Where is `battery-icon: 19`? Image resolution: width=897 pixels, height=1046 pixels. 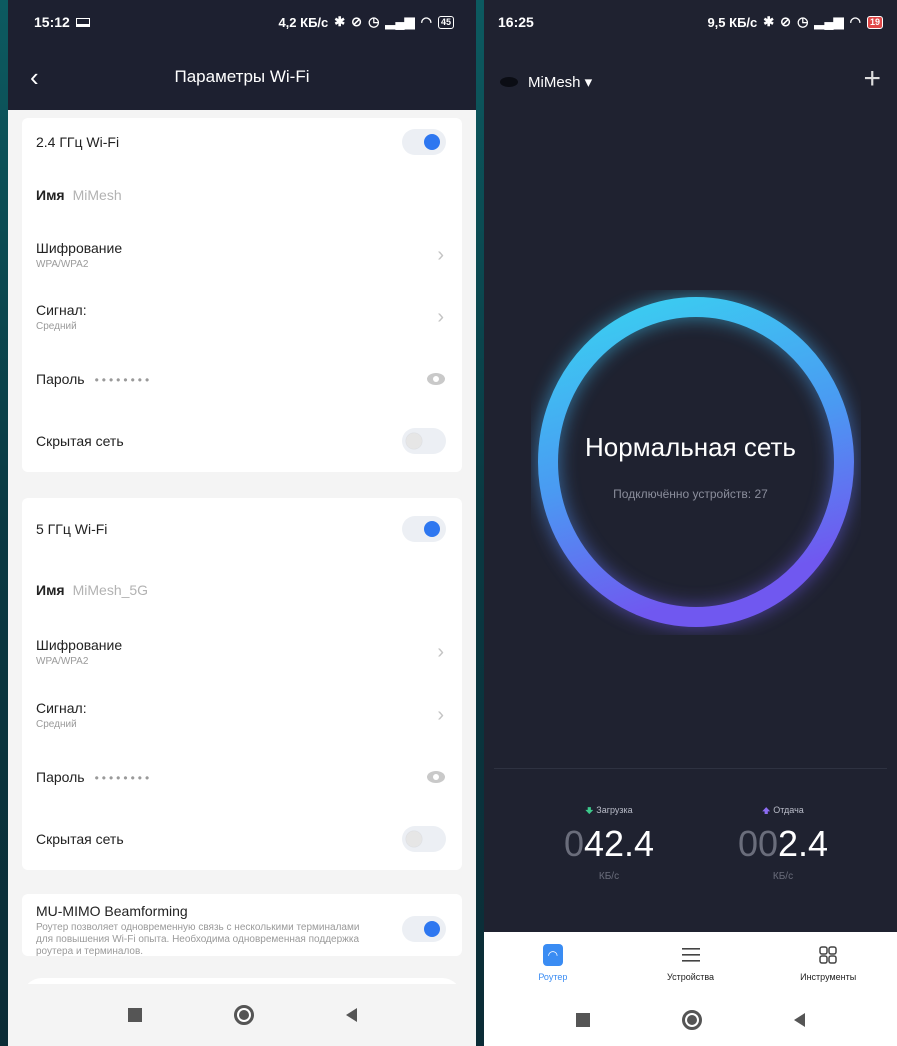 battery-icon: 19 is located at coordinates (874, 22).